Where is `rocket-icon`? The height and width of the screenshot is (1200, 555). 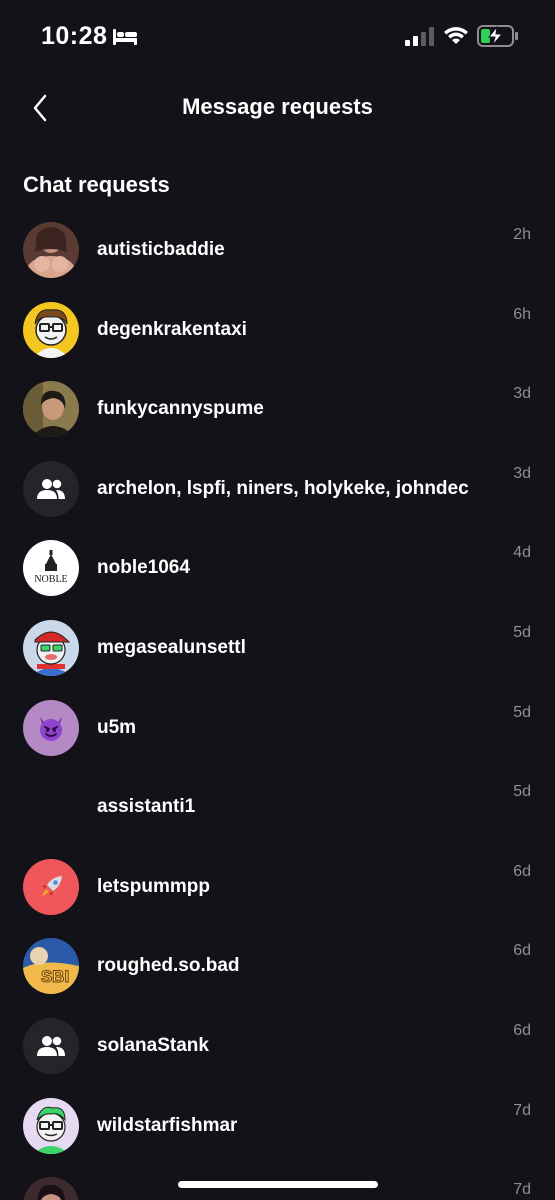 rocket-icon is located at coordinates (51, 886).